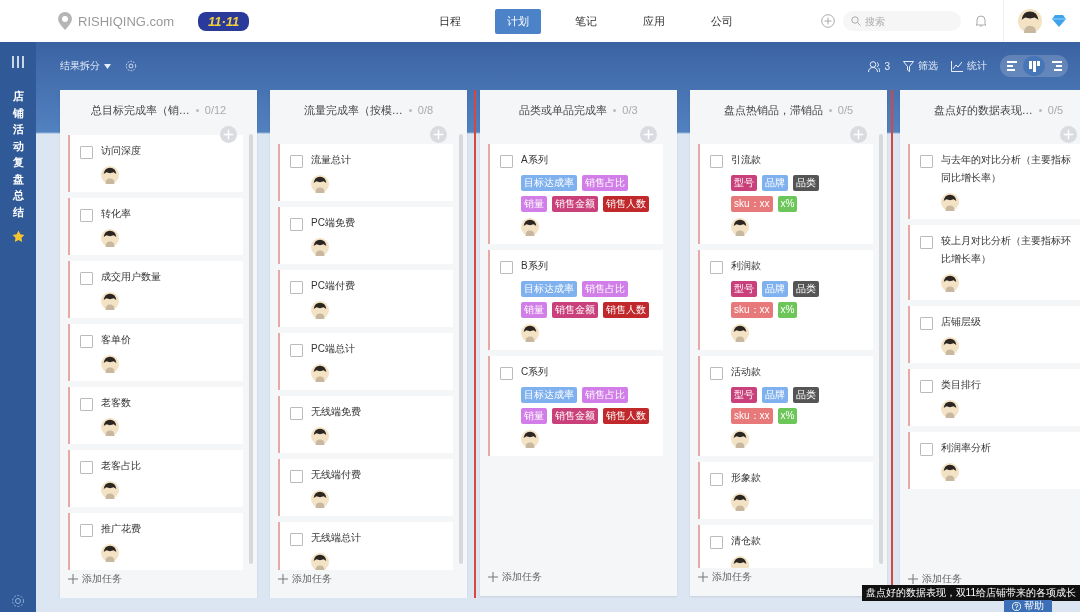 The height and width of the screenshot is (612, 1080). Describe the element at coordinates (215, 110) in the screenshot. I see `task-count: 0/12` at that location.